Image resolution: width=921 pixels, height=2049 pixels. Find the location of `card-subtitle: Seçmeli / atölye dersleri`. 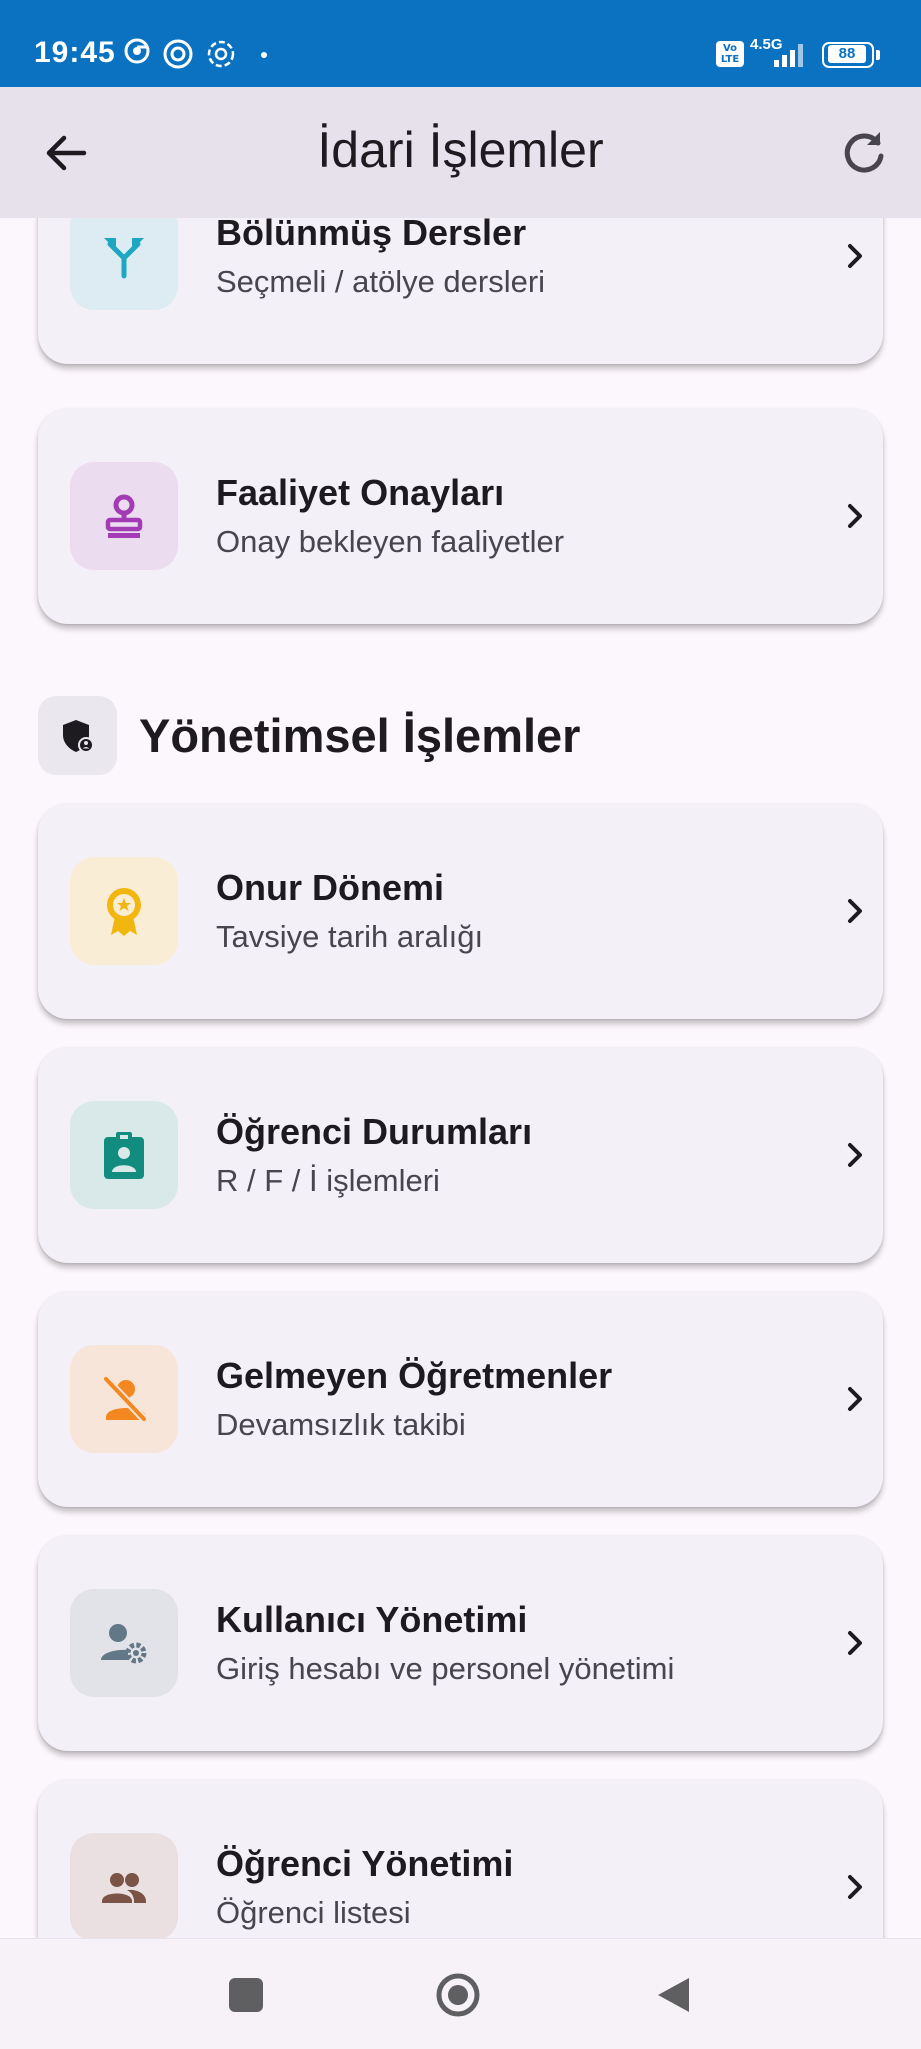

card-subtitle: Seçmeli / atölye dersleri is located at coordinates (381, 281).